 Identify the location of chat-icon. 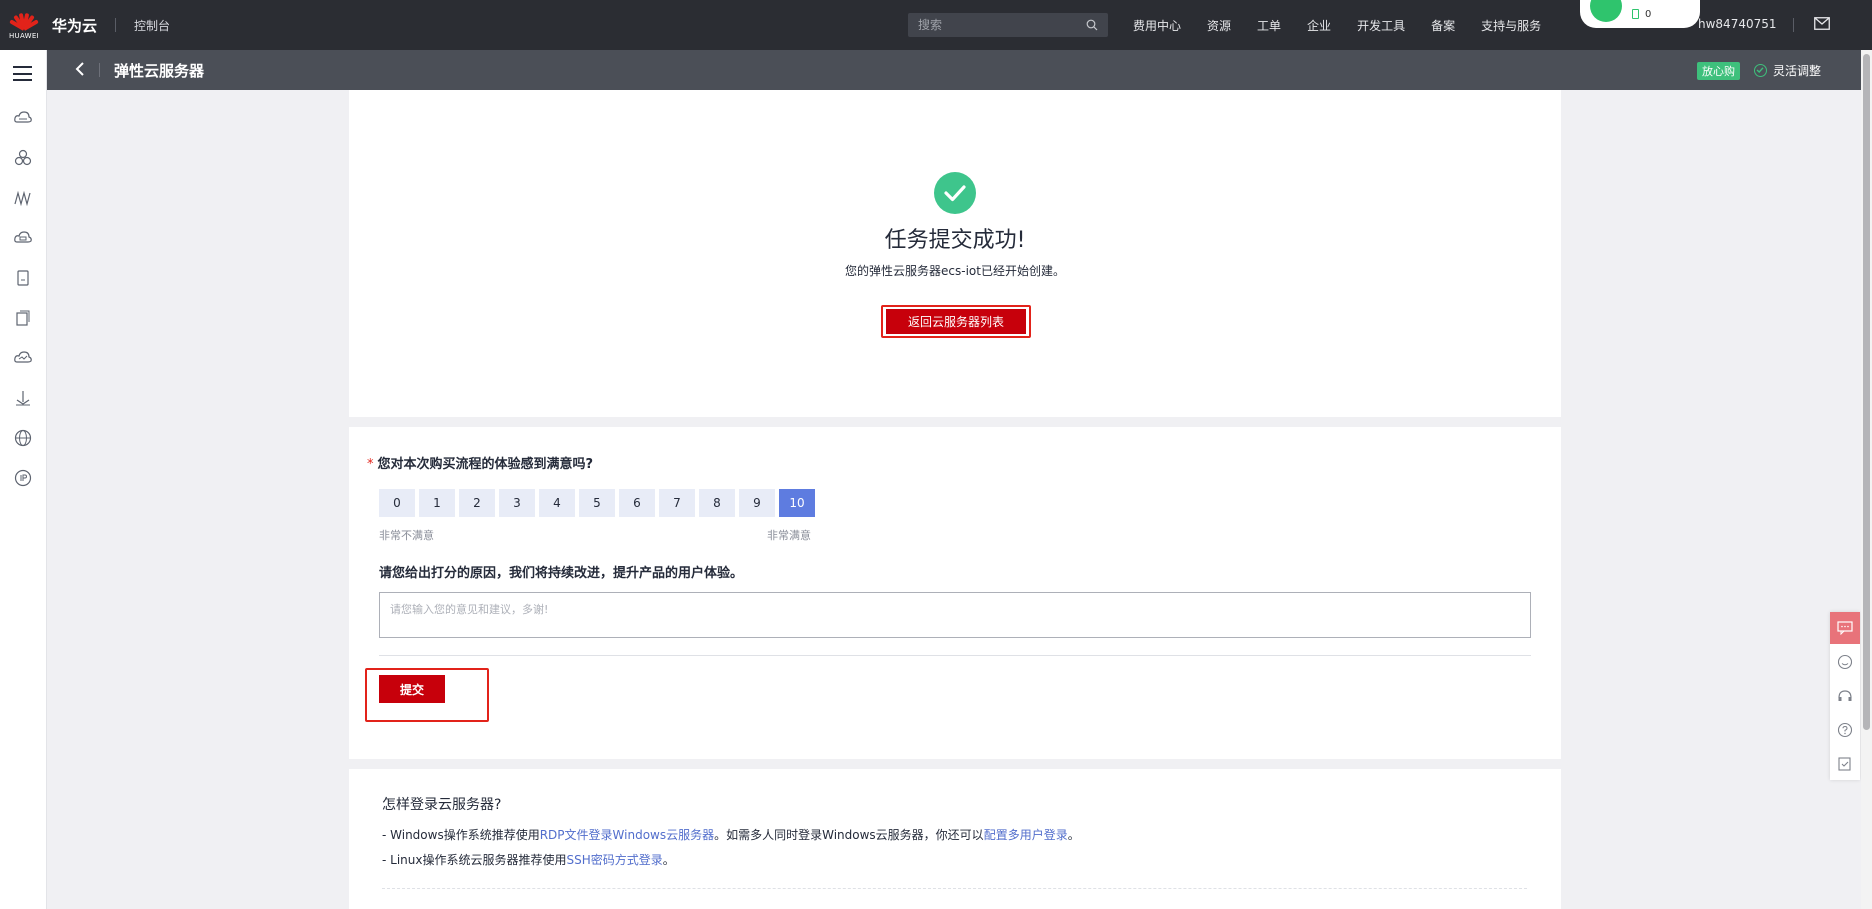
(1845, 628).